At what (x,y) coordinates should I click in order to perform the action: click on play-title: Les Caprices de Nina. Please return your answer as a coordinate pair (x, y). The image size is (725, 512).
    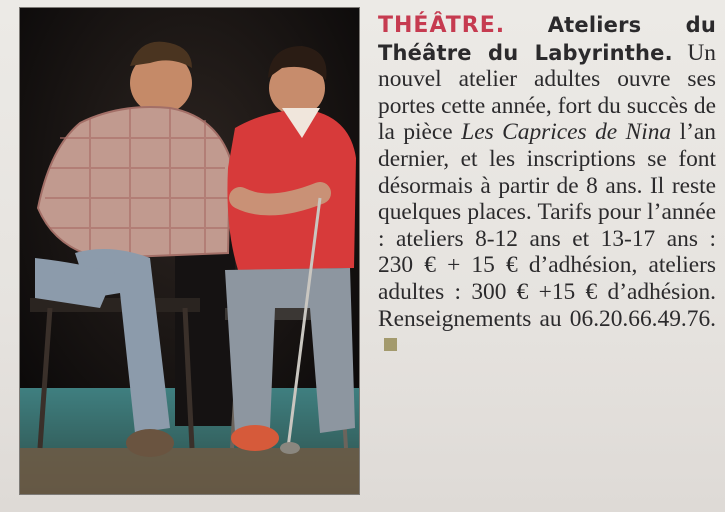
    Looking at the image, I should click on (566, 132).